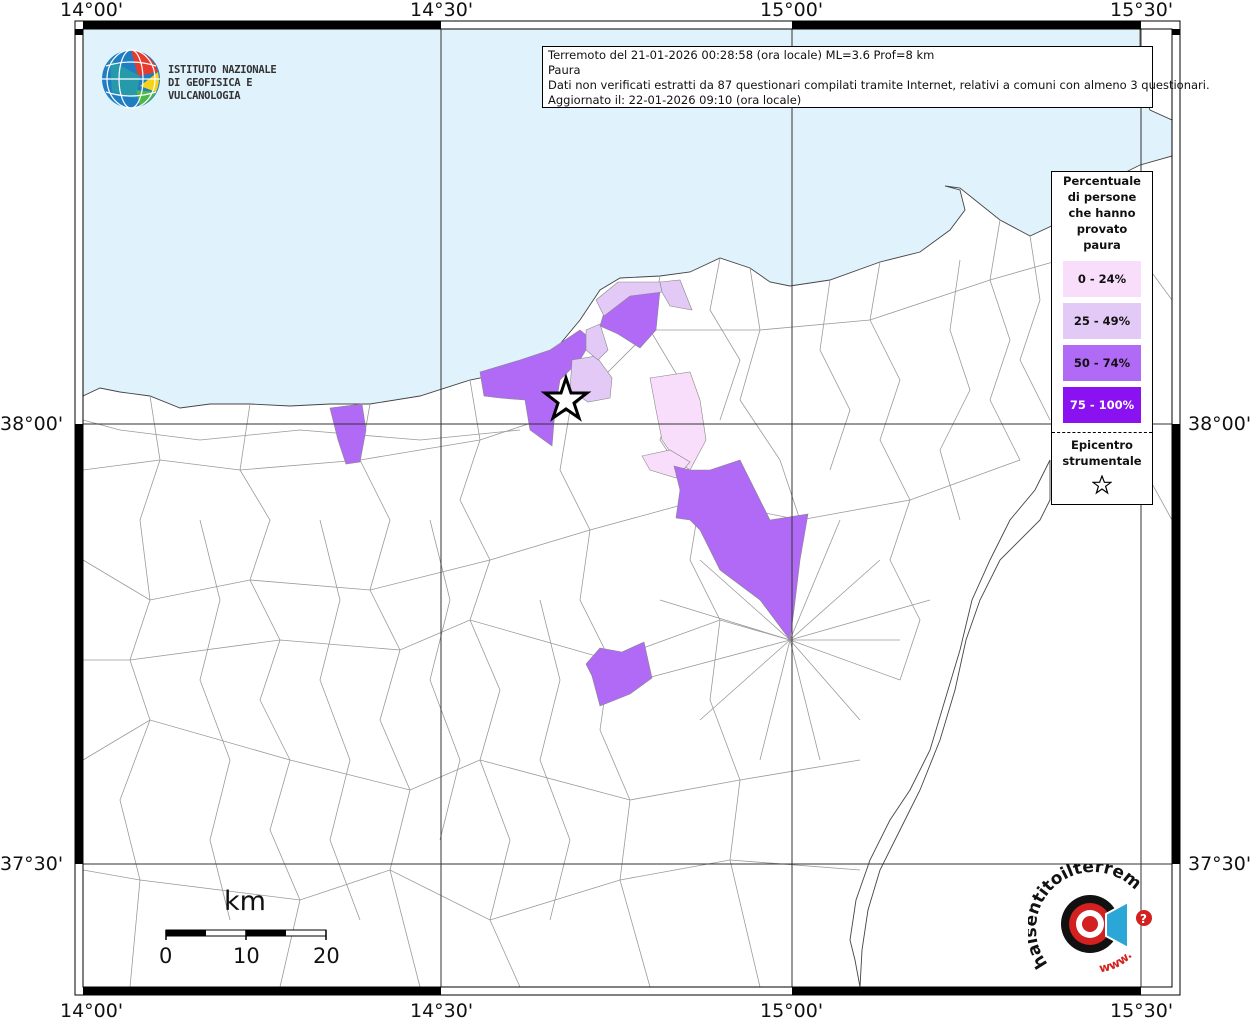  Describe the element at coordinates (32, 864) in the screenshot. I see `lat-label-left-2: 37°30'` at that location.